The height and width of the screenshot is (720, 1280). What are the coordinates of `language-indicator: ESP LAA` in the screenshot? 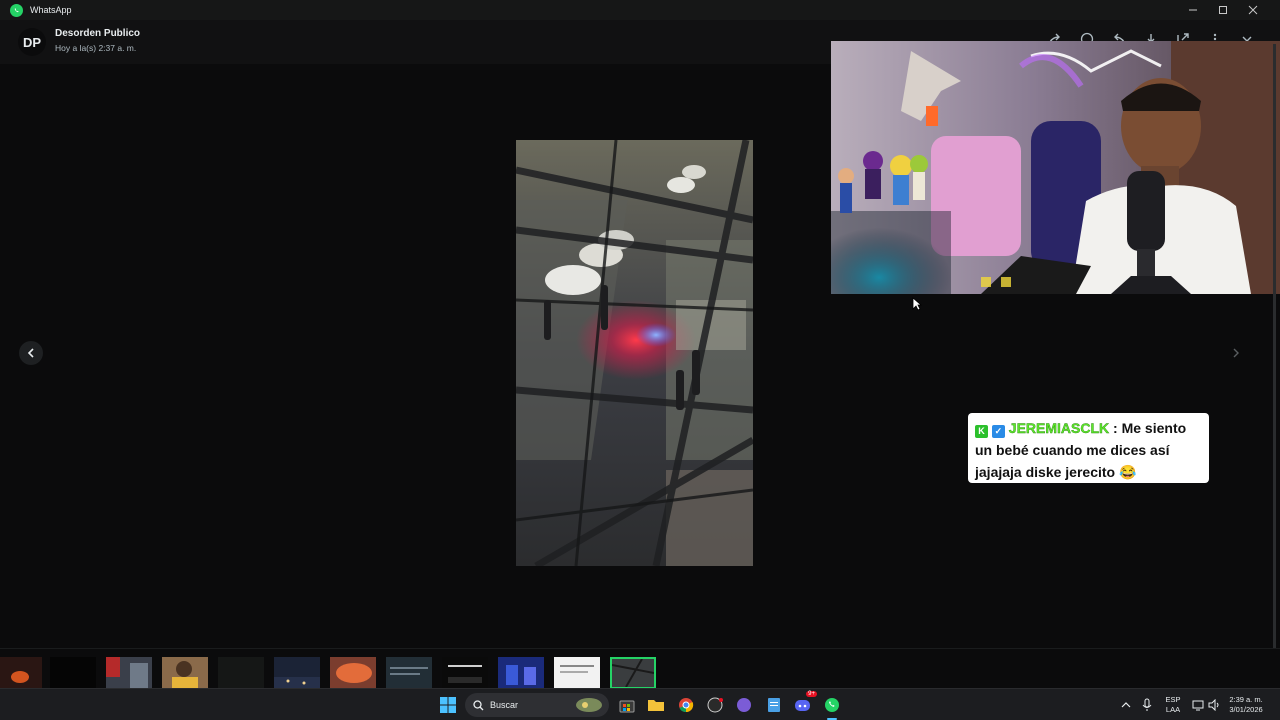 It's located at (1173, 705).